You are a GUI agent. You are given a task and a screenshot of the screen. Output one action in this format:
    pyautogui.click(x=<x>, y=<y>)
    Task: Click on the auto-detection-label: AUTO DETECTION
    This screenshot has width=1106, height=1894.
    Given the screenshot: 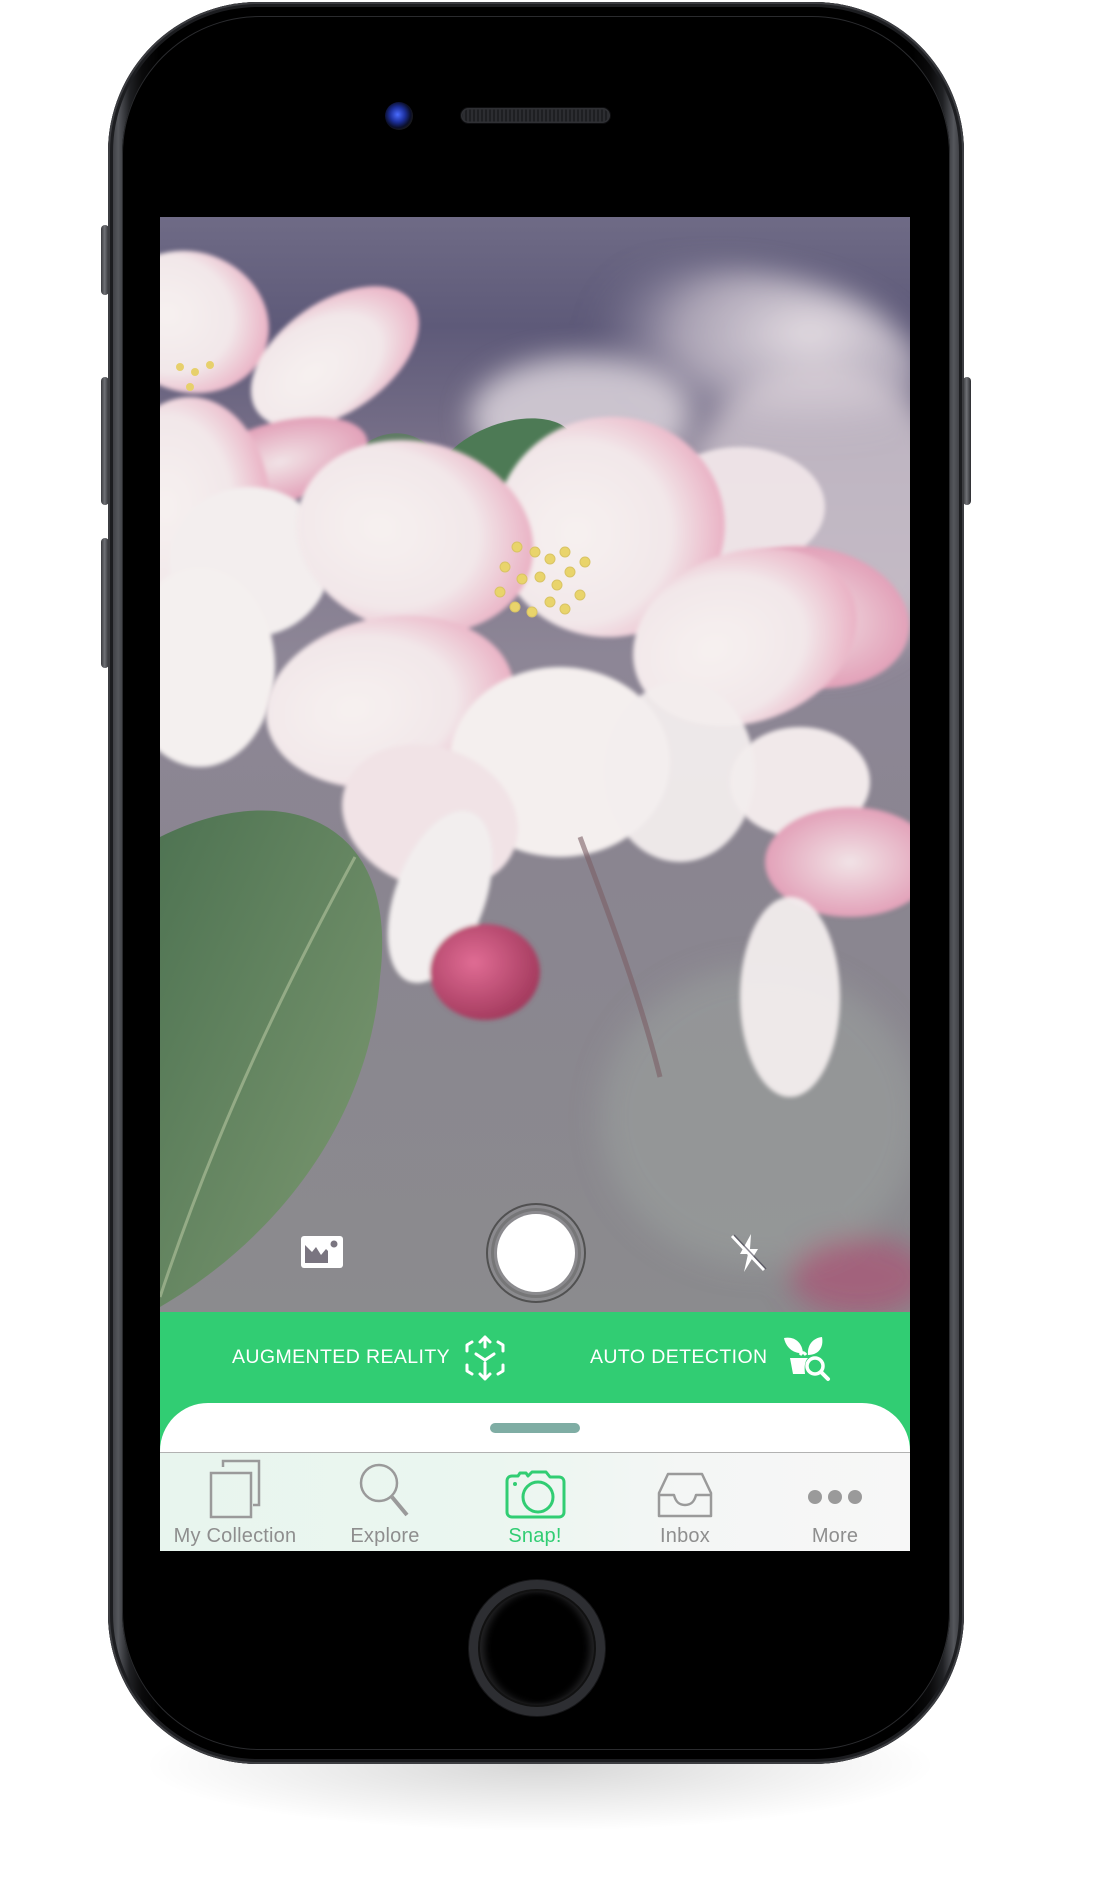 What is the action you would take?
    pyautogui.click(x=679, y=1357)
    